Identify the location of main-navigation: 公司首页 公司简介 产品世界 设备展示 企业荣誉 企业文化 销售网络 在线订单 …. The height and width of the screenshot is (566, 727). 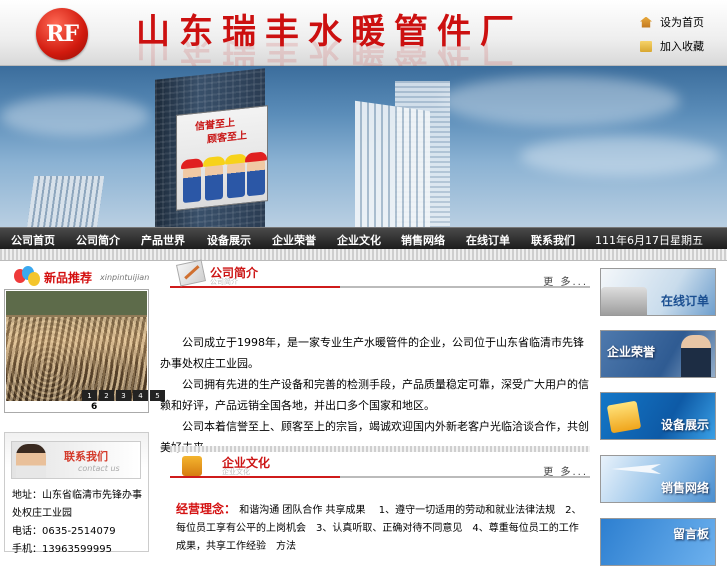
(363, 238).